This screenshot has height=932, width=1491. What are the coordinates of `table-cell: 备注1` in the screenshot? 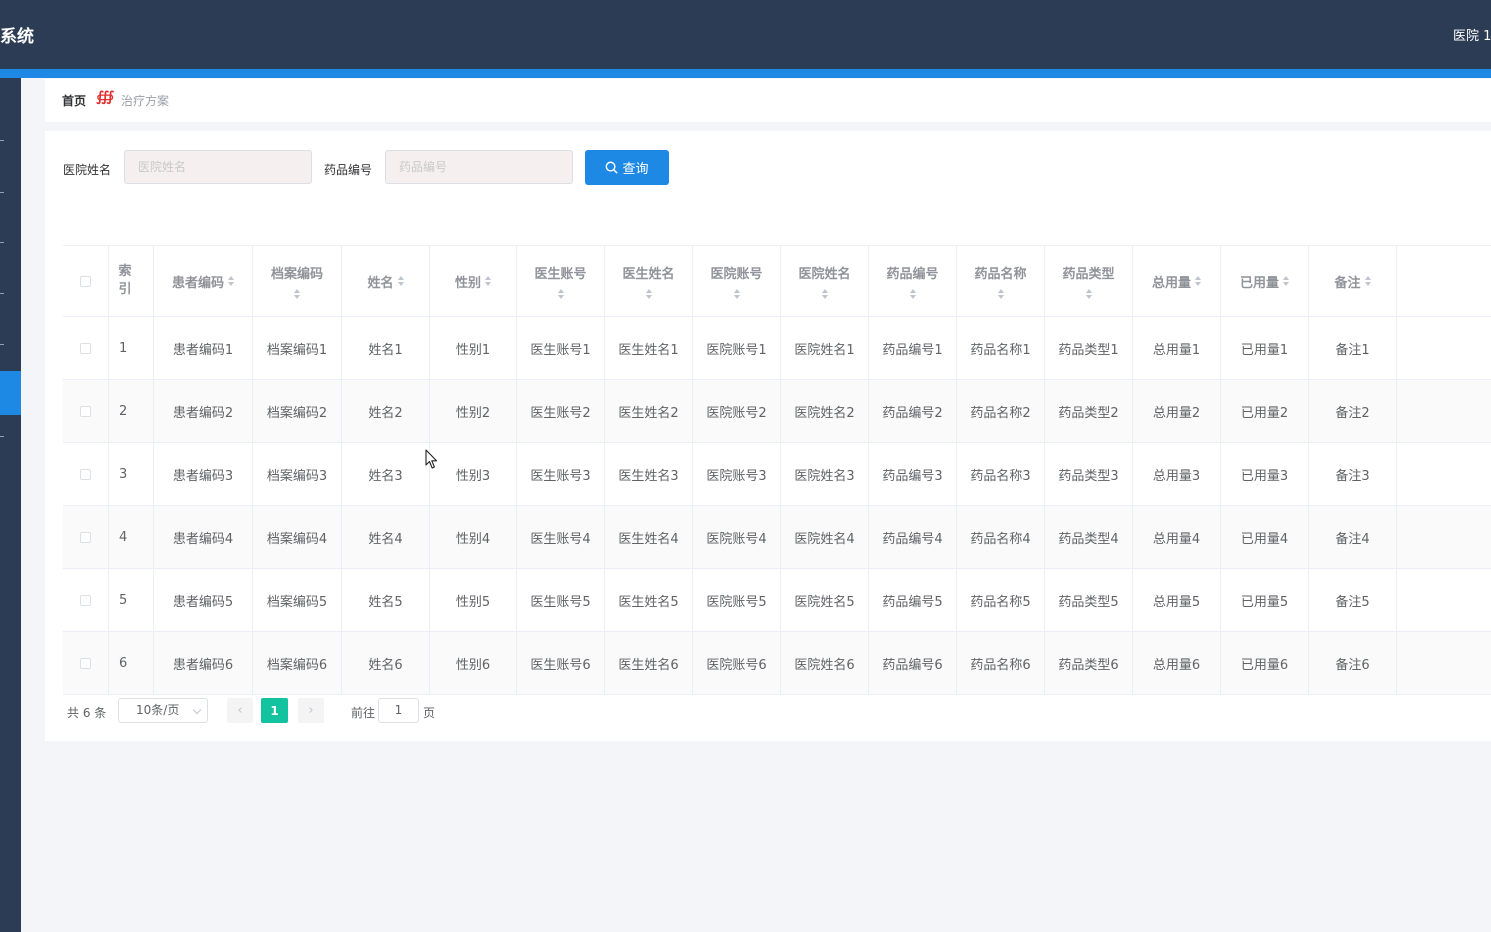 It's located at (1353, 348).